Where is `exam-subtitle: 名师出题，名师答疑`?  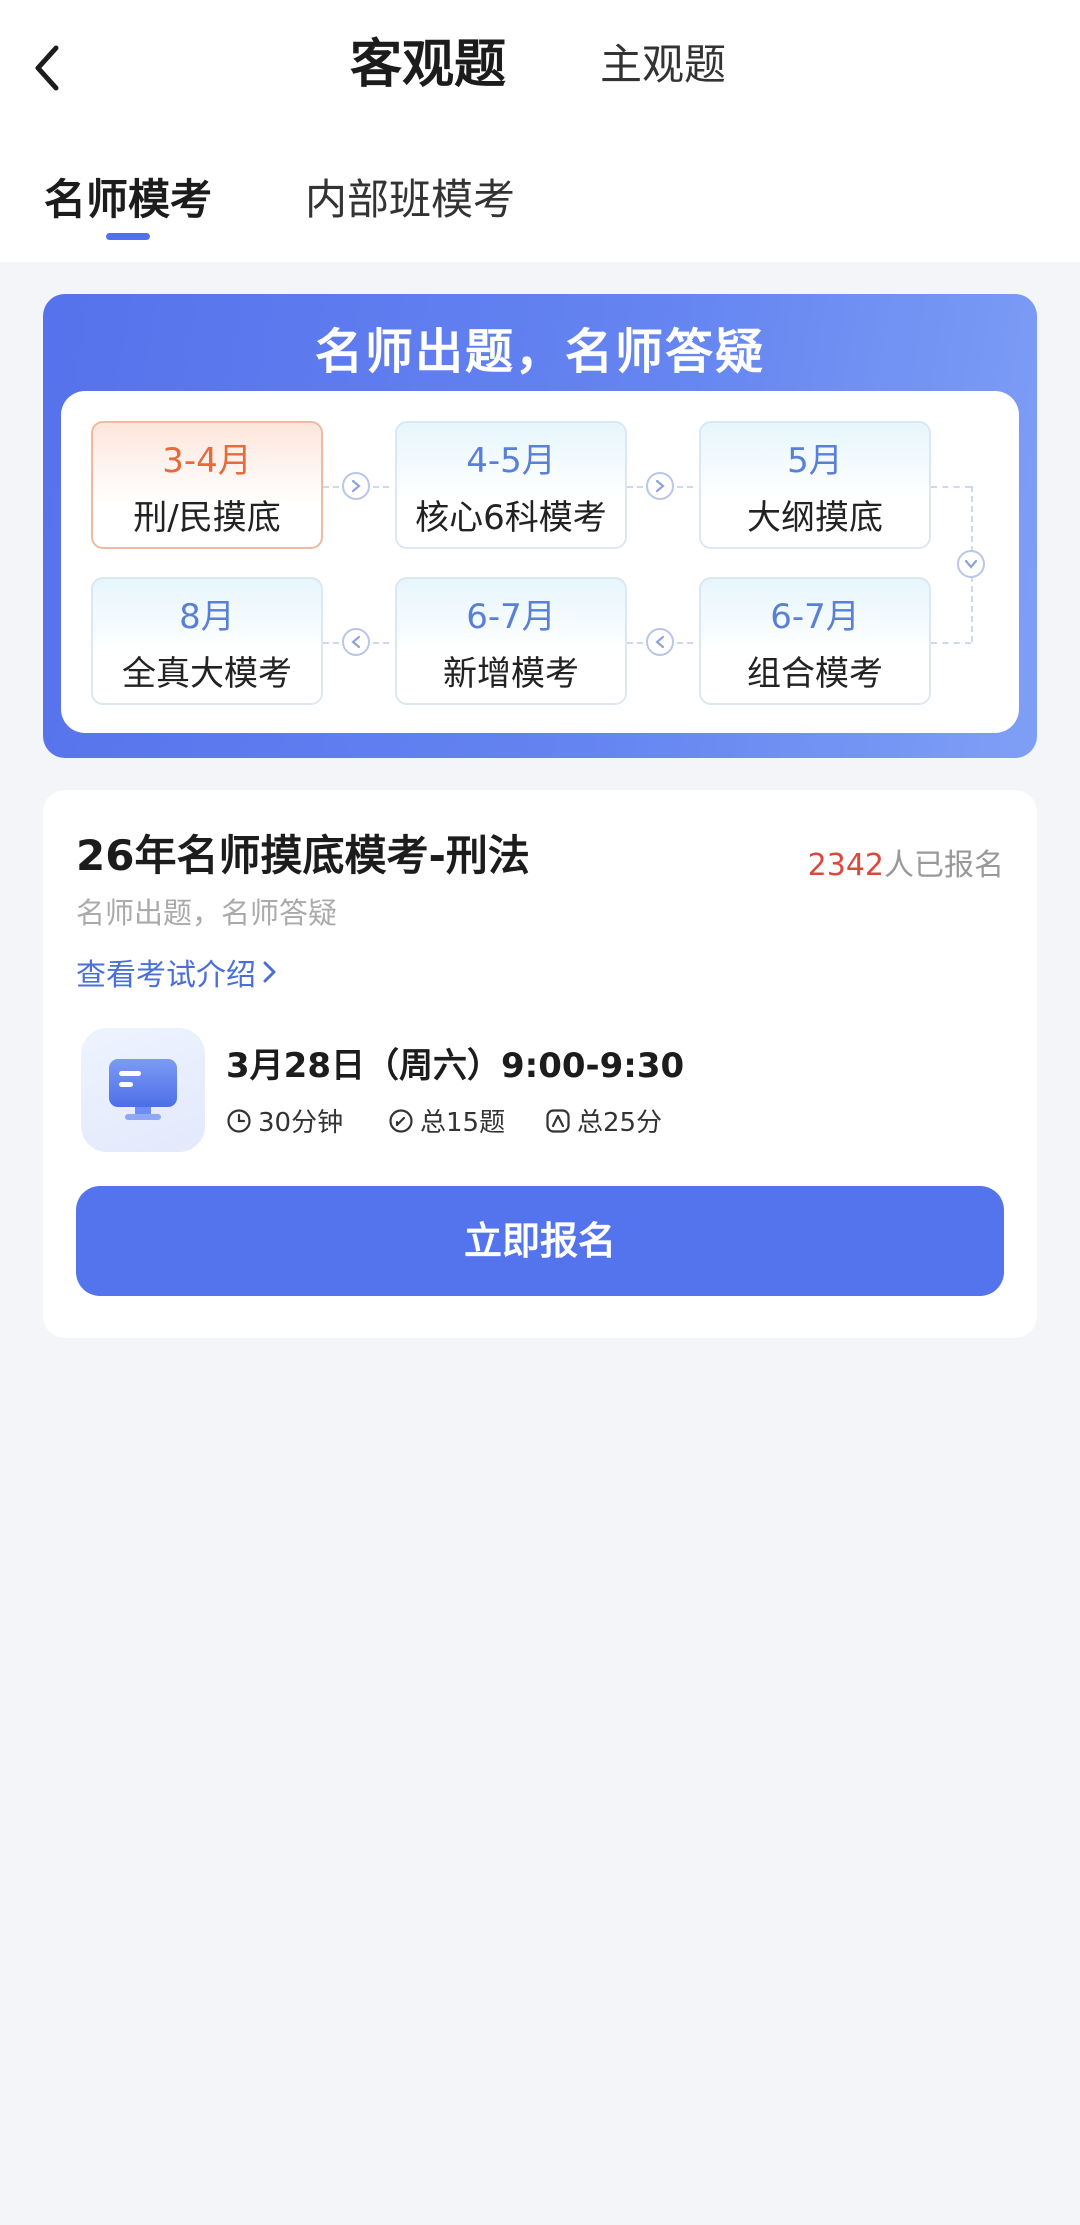
exam-subtitle: 名师出题，名师答疑 is located at coordinates (207, 913).